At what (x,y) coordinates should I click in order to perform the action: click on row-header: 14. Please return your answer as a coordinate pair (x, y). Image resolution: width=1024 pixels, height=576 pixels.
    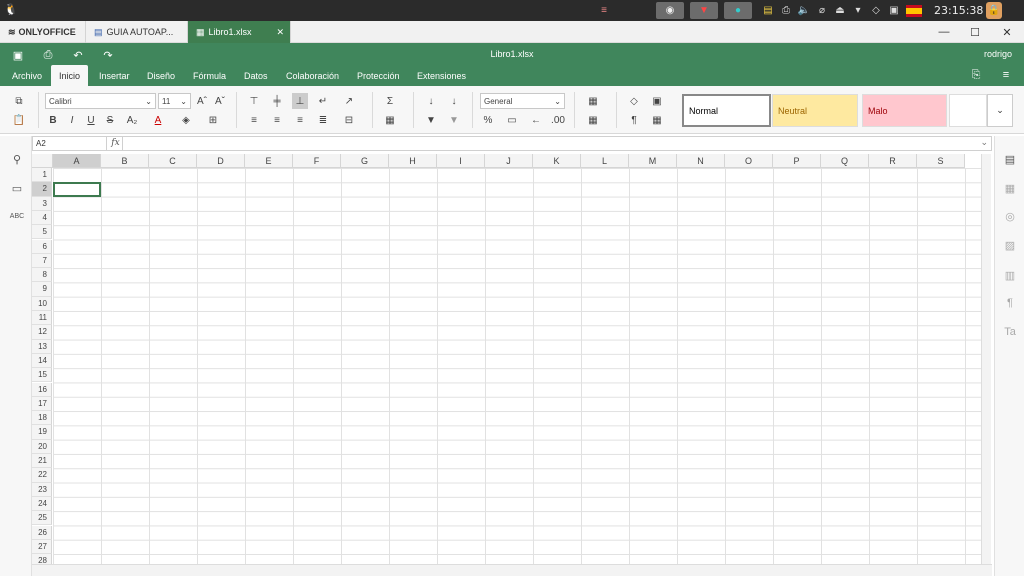
    Looking at the image, I should click on (42, 361).